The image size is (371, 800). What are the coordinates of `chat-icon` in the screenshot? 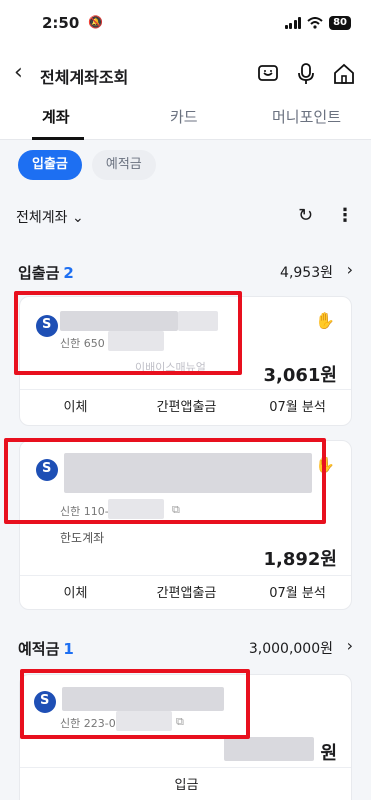 It's located at (268, 74).